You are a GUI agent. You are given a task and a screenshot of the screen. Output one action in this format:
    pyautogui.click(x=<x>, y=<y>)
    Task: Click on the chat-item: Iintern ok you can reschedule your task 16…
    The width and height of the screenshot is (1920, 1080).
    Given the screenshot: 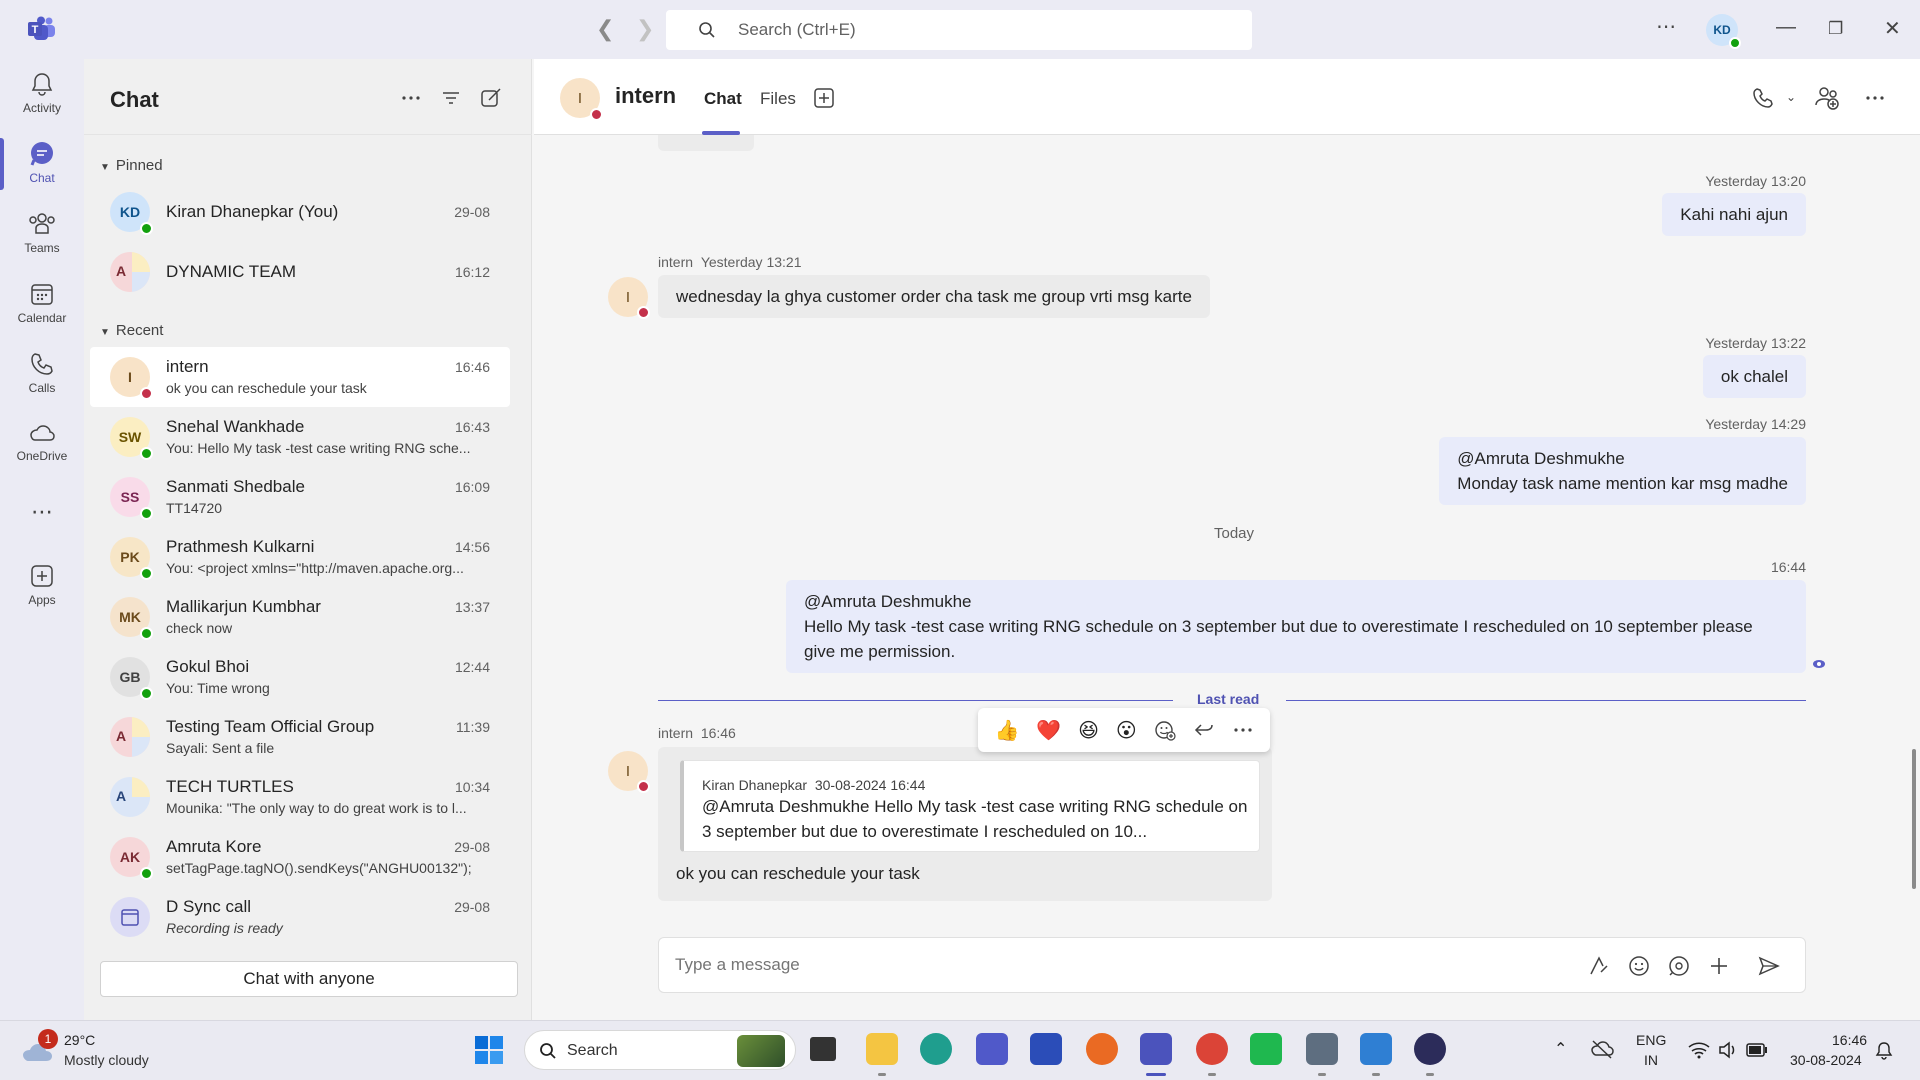 What is the action you would take?
    pyautogui.click(x=300, y=377)
    